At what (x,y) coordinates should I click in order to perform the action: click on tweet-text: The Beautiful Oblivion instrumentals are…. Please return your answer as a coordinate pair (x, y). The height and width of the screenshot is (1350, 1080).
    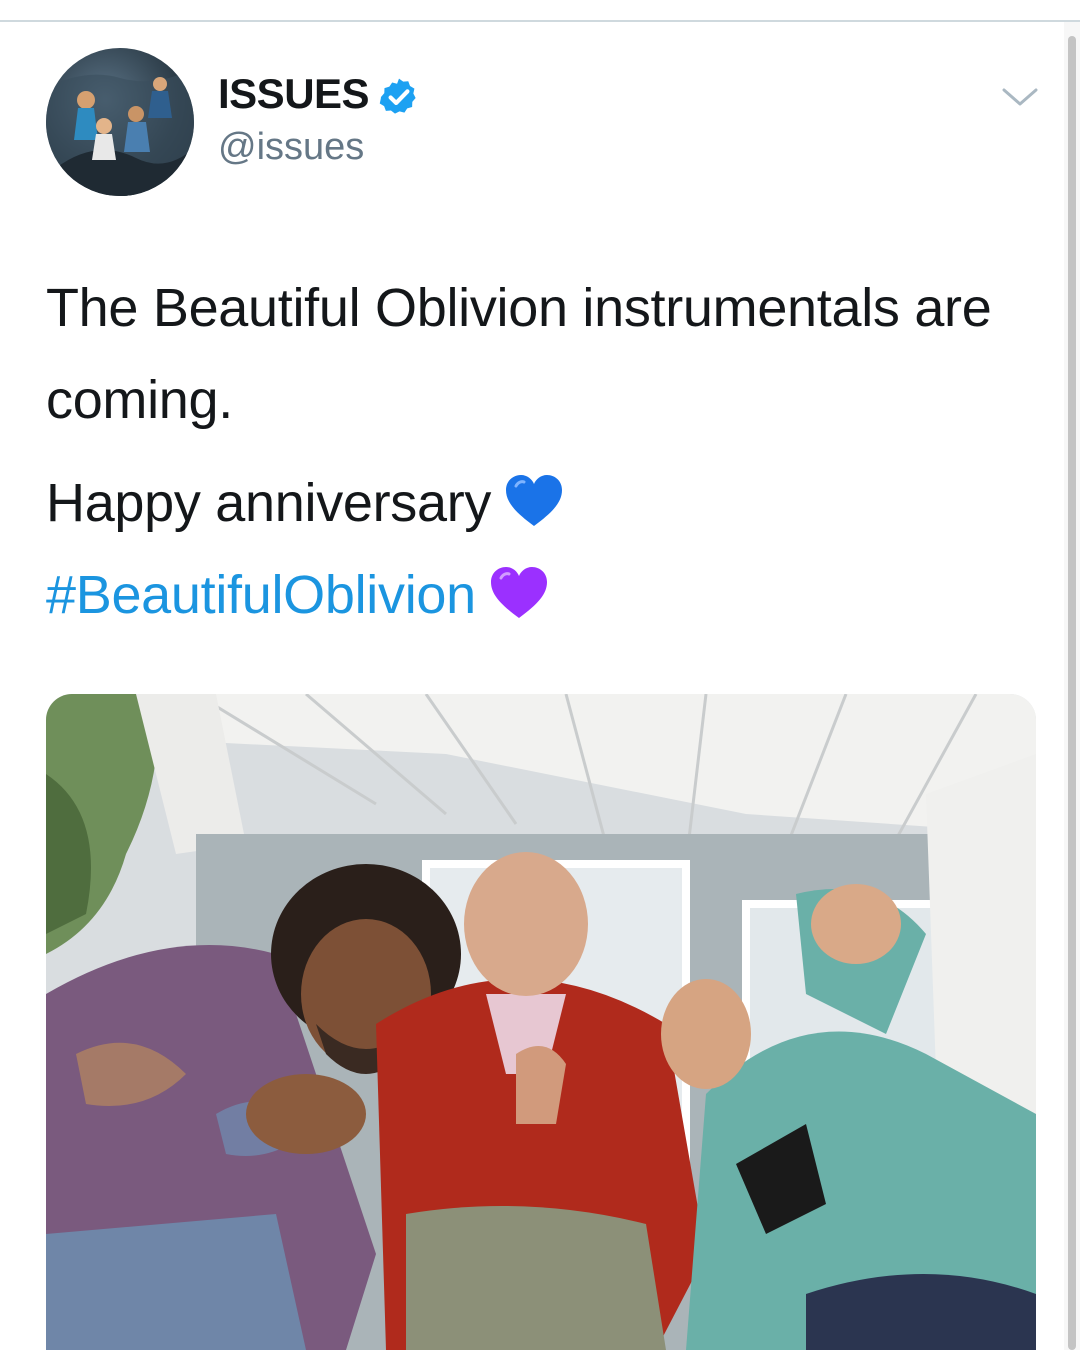
    Looking at the image, I should click on (541, 354).